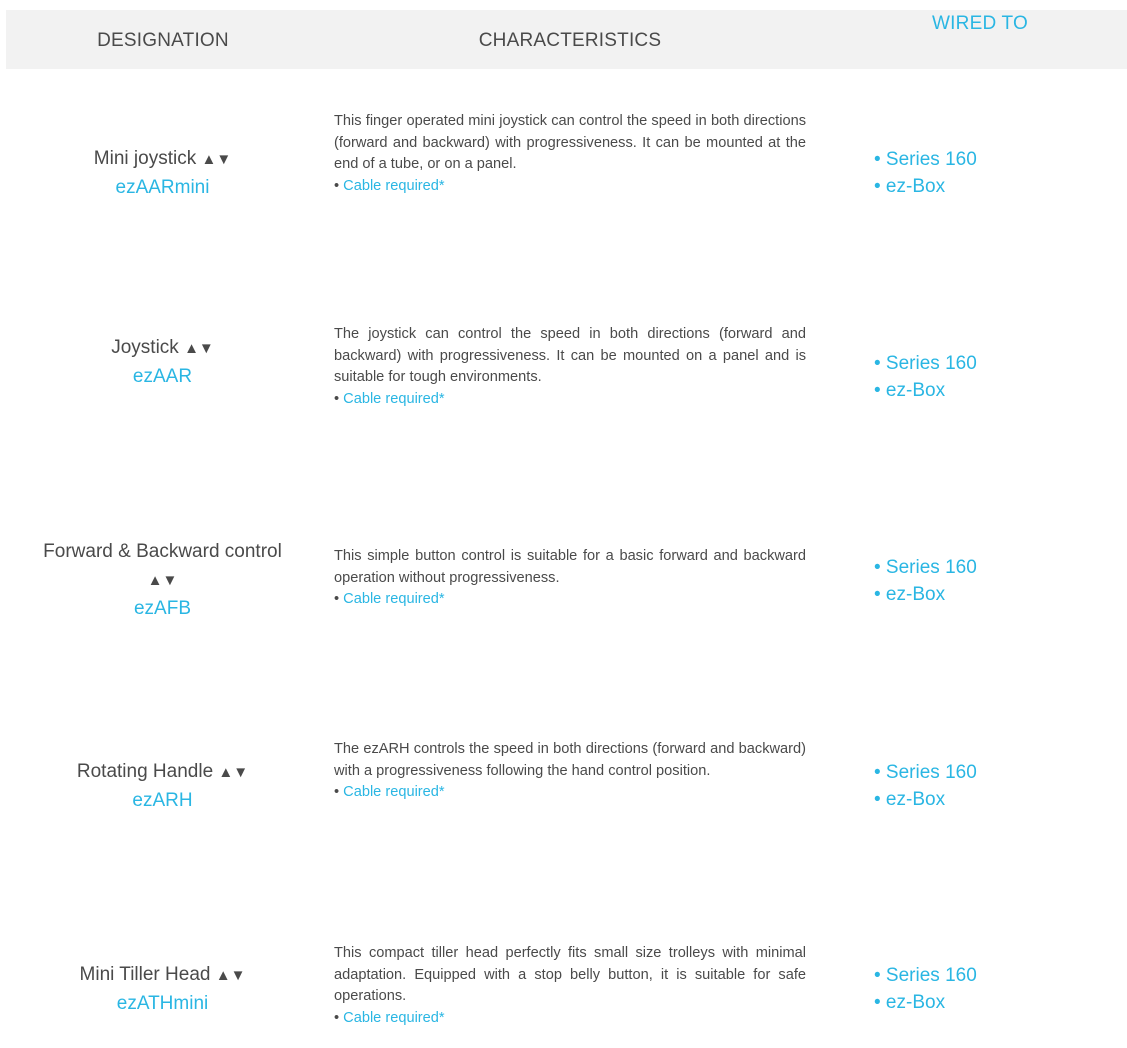  What do you see at coordinates (145, 158) in the screenshot?
I see `product-name: Mini joystick` at bounding box center [145, 158].